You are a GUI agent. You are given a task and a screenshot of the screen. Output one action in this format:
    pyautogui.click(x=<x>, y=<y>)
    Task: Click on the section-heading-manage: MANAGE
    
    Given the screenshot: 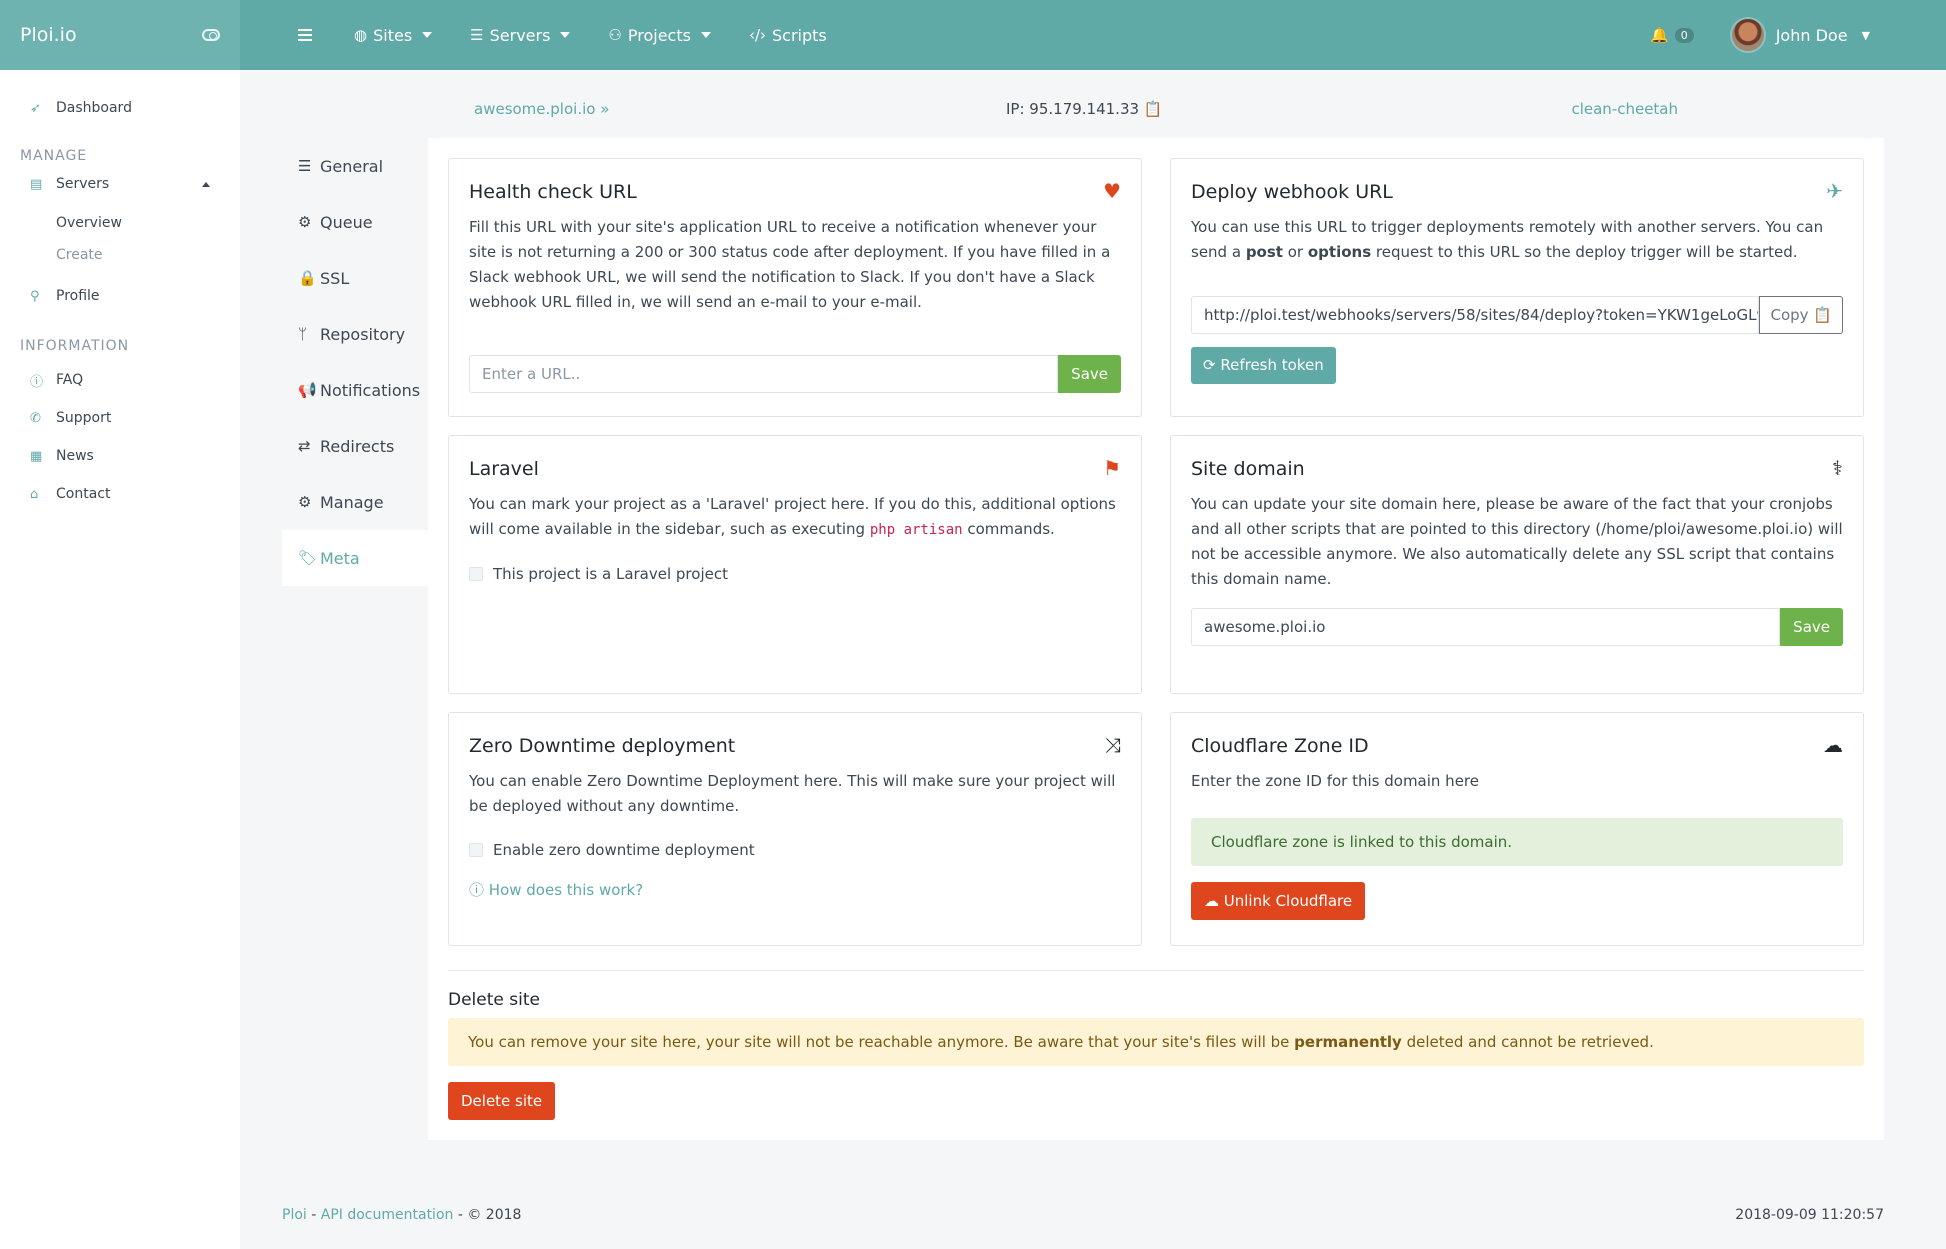 What is the action you would take?
    pyautogui.click(x=54, y=156)
    